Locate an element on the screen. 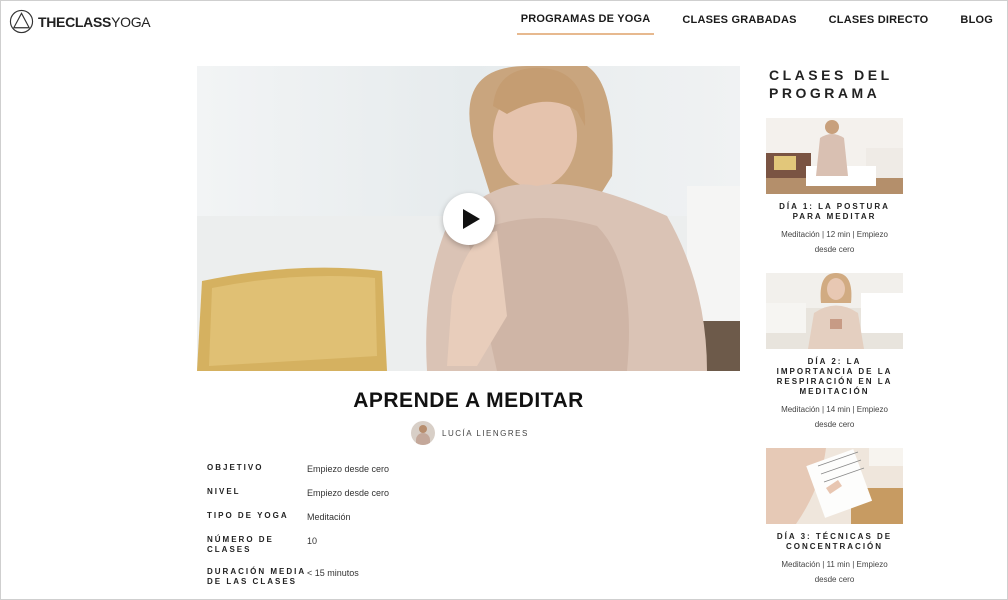 The image size is (1008, 600). instructor-name: LUCÍA LIENGRES is located at coordinates (485, 433).